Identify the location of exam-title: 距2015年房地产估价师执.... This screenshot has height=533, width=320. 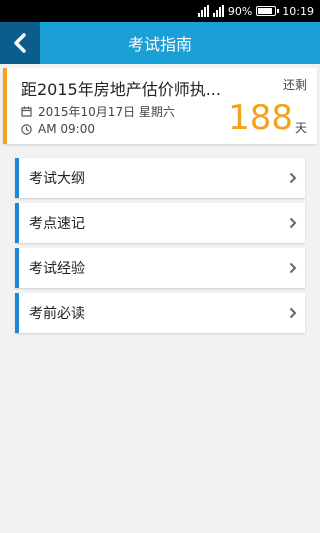
(121, 89).